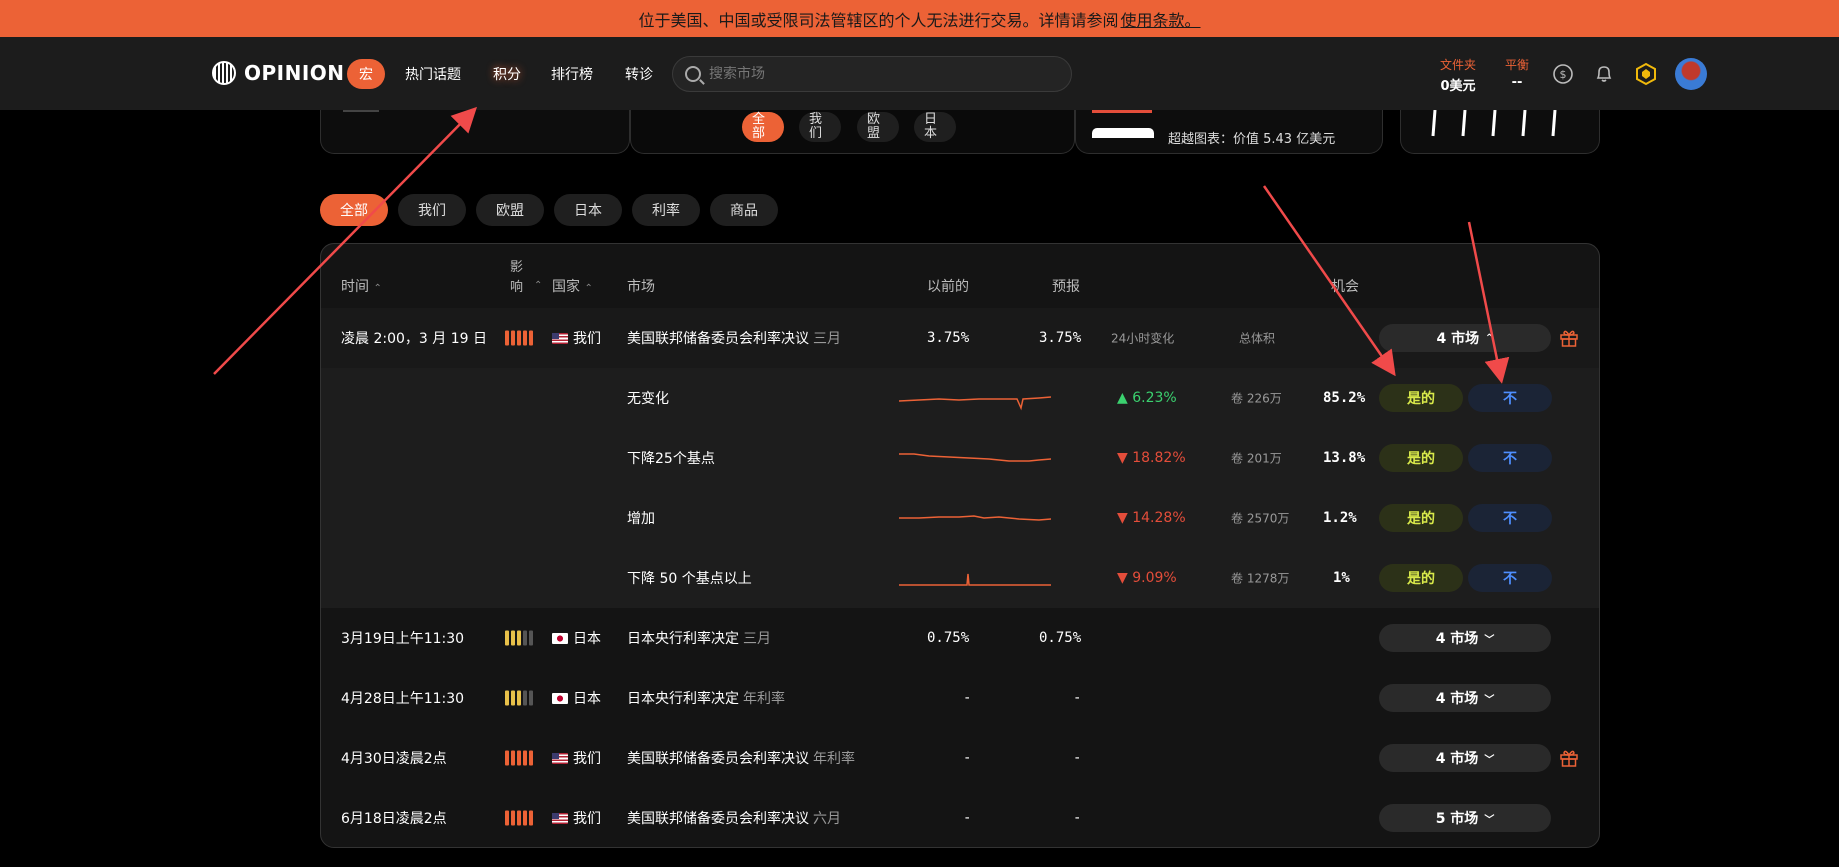 The width and height of the screenshot is (1839, 867). I want to click on table-row: 6月18日凌晨2点 我们 美国联邦储备委员会利率决议 六月 - - 5 市场 ﹀, so click(960, 817).